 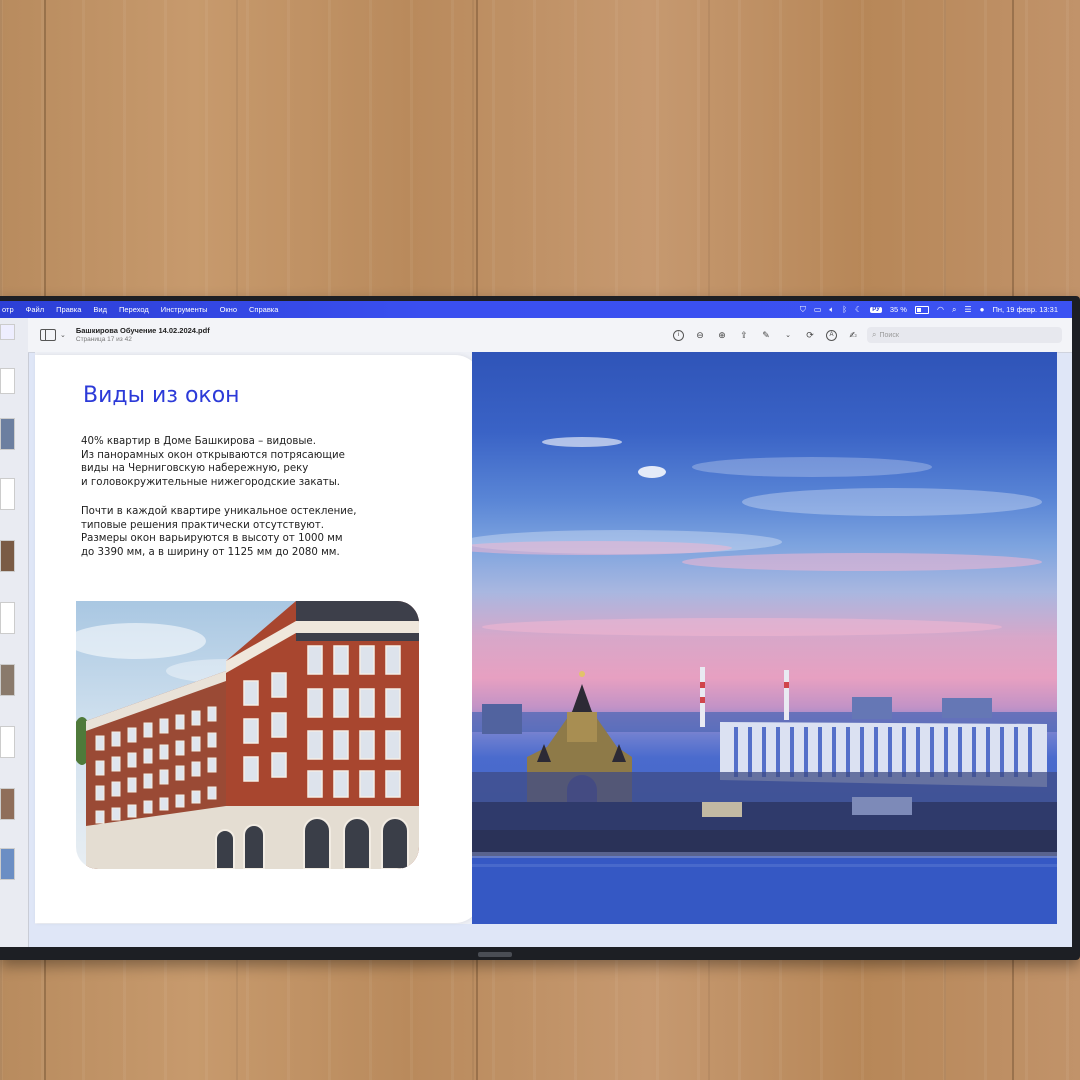 I want to click on display-icon: ▭, so click(x=818, y=309).